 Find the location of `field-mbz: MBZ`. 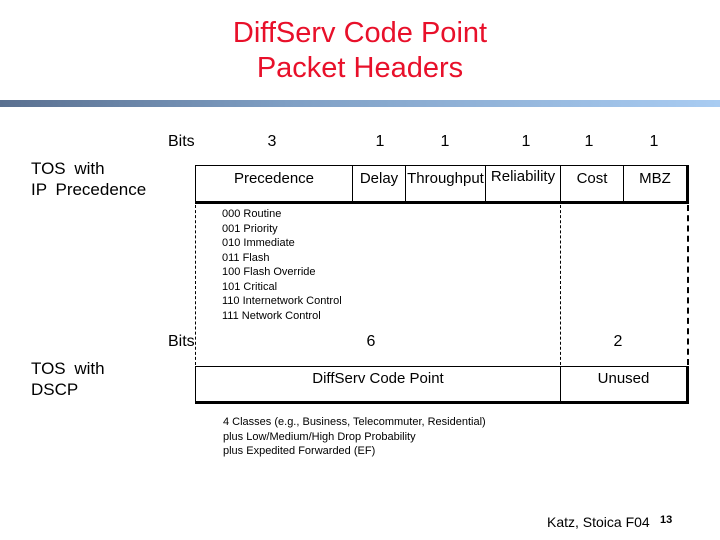

field-mbz: MBZ is located at coordinates (655, 178).